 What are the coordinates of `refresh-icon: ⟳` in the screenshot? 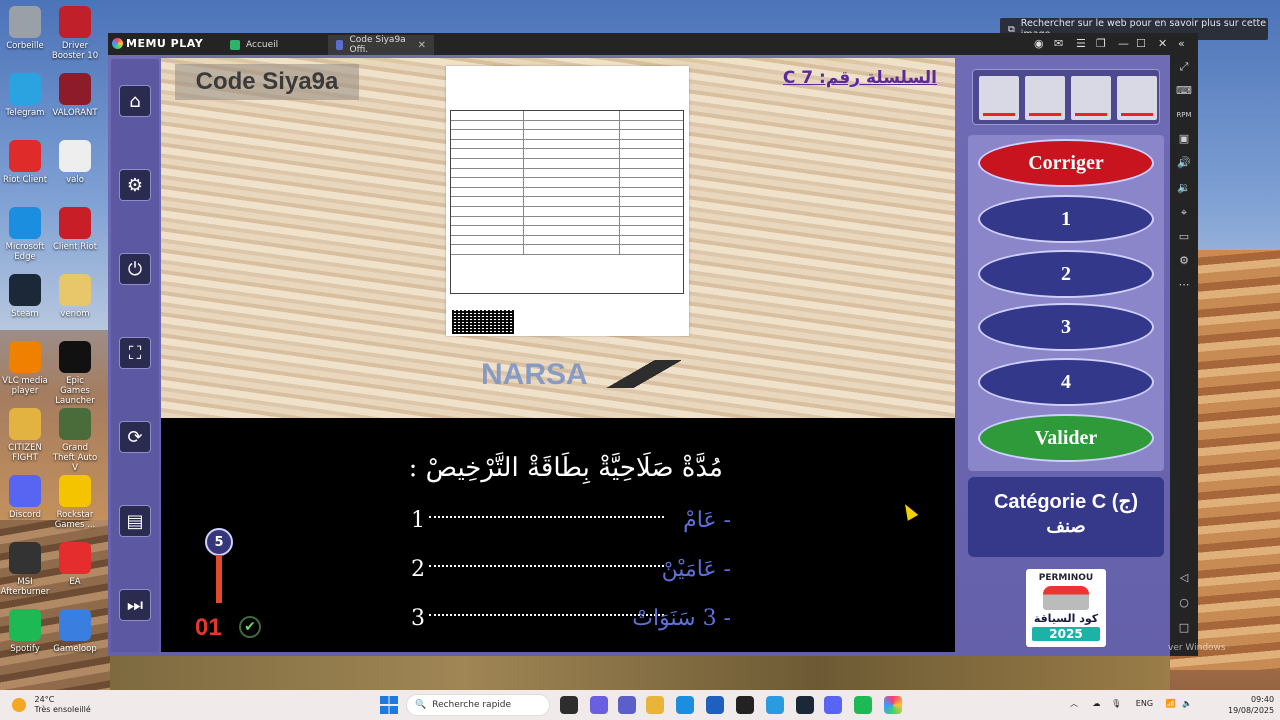 It's located at (135, 437).